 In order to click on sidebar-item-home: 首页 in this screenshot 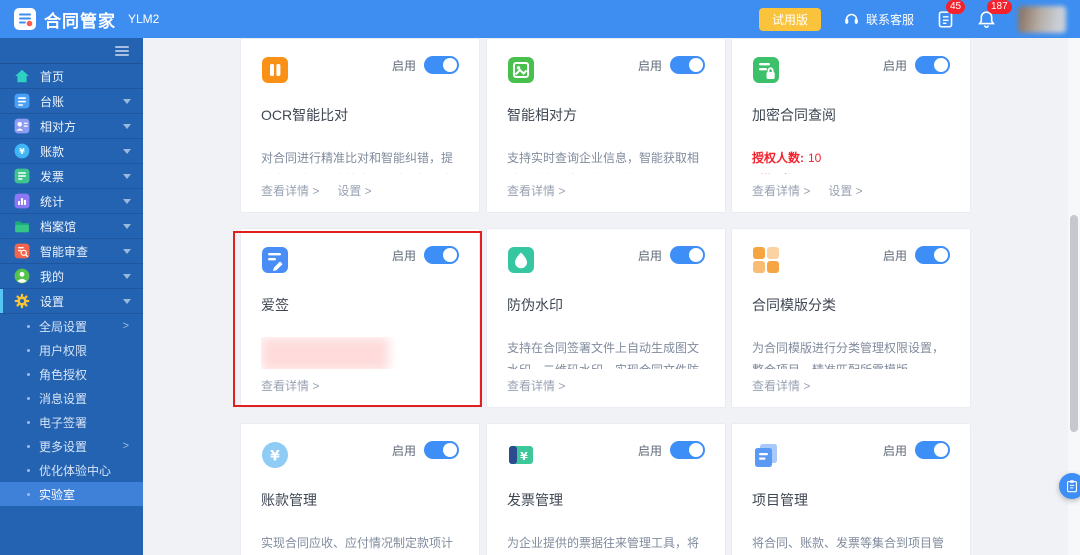, I will do `click(71, 76)`.